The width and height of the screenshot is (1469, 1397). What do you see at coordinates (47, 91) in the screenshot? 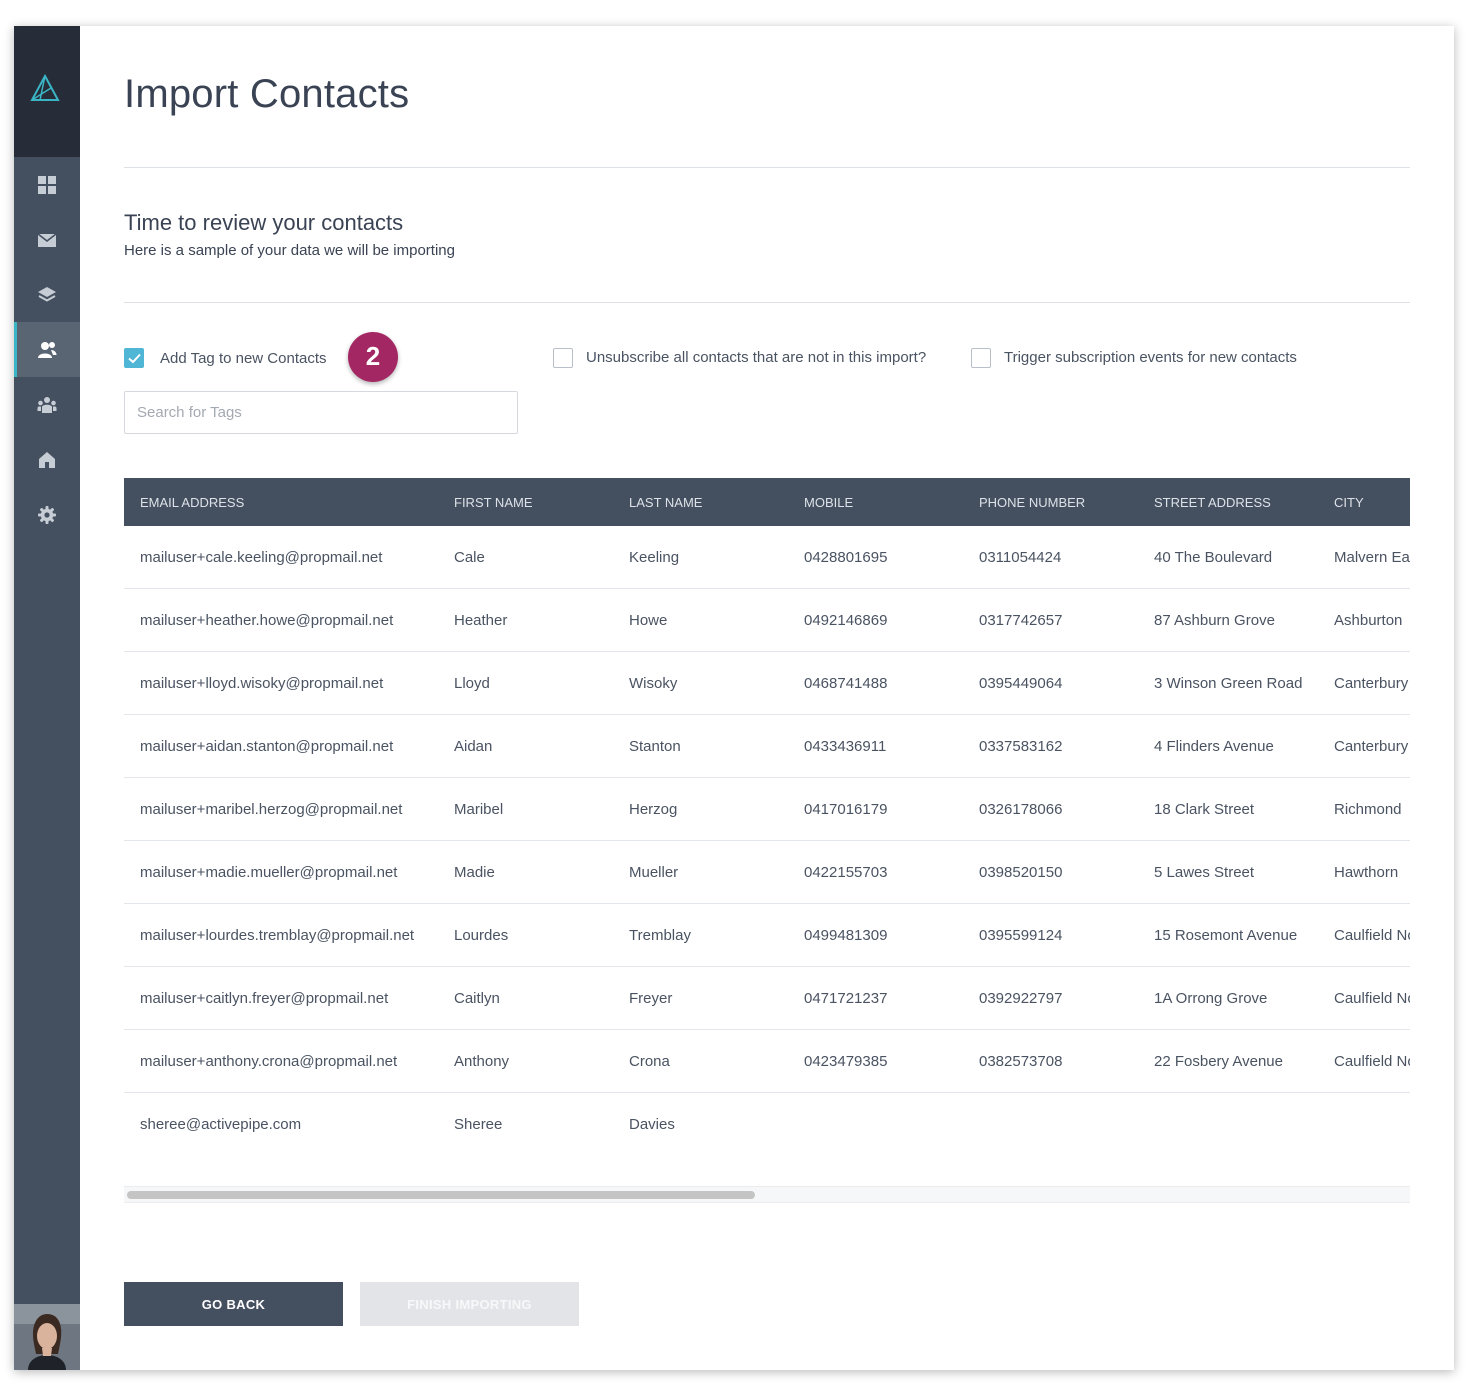
I see `logo-area` at bounding box center [47, 91].